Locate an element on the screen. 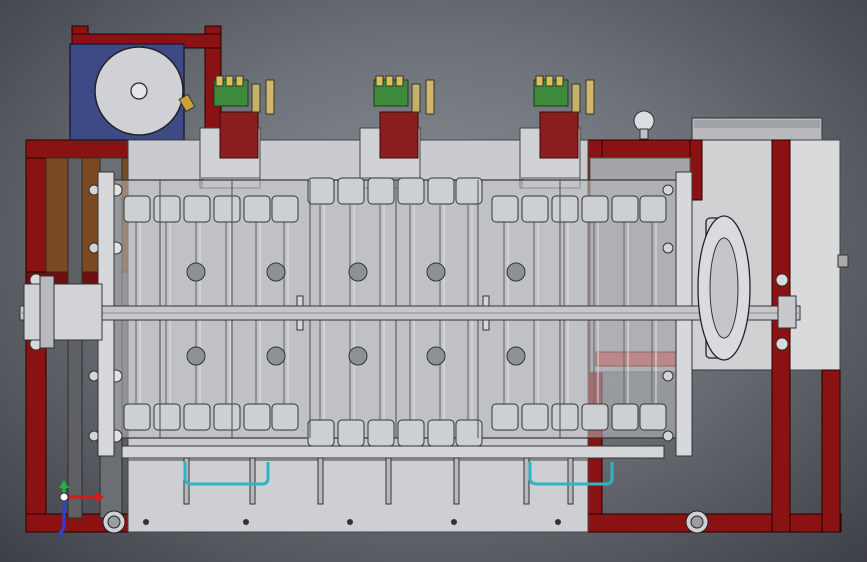  right-caster-wheel is located at coordinates (697, 522).